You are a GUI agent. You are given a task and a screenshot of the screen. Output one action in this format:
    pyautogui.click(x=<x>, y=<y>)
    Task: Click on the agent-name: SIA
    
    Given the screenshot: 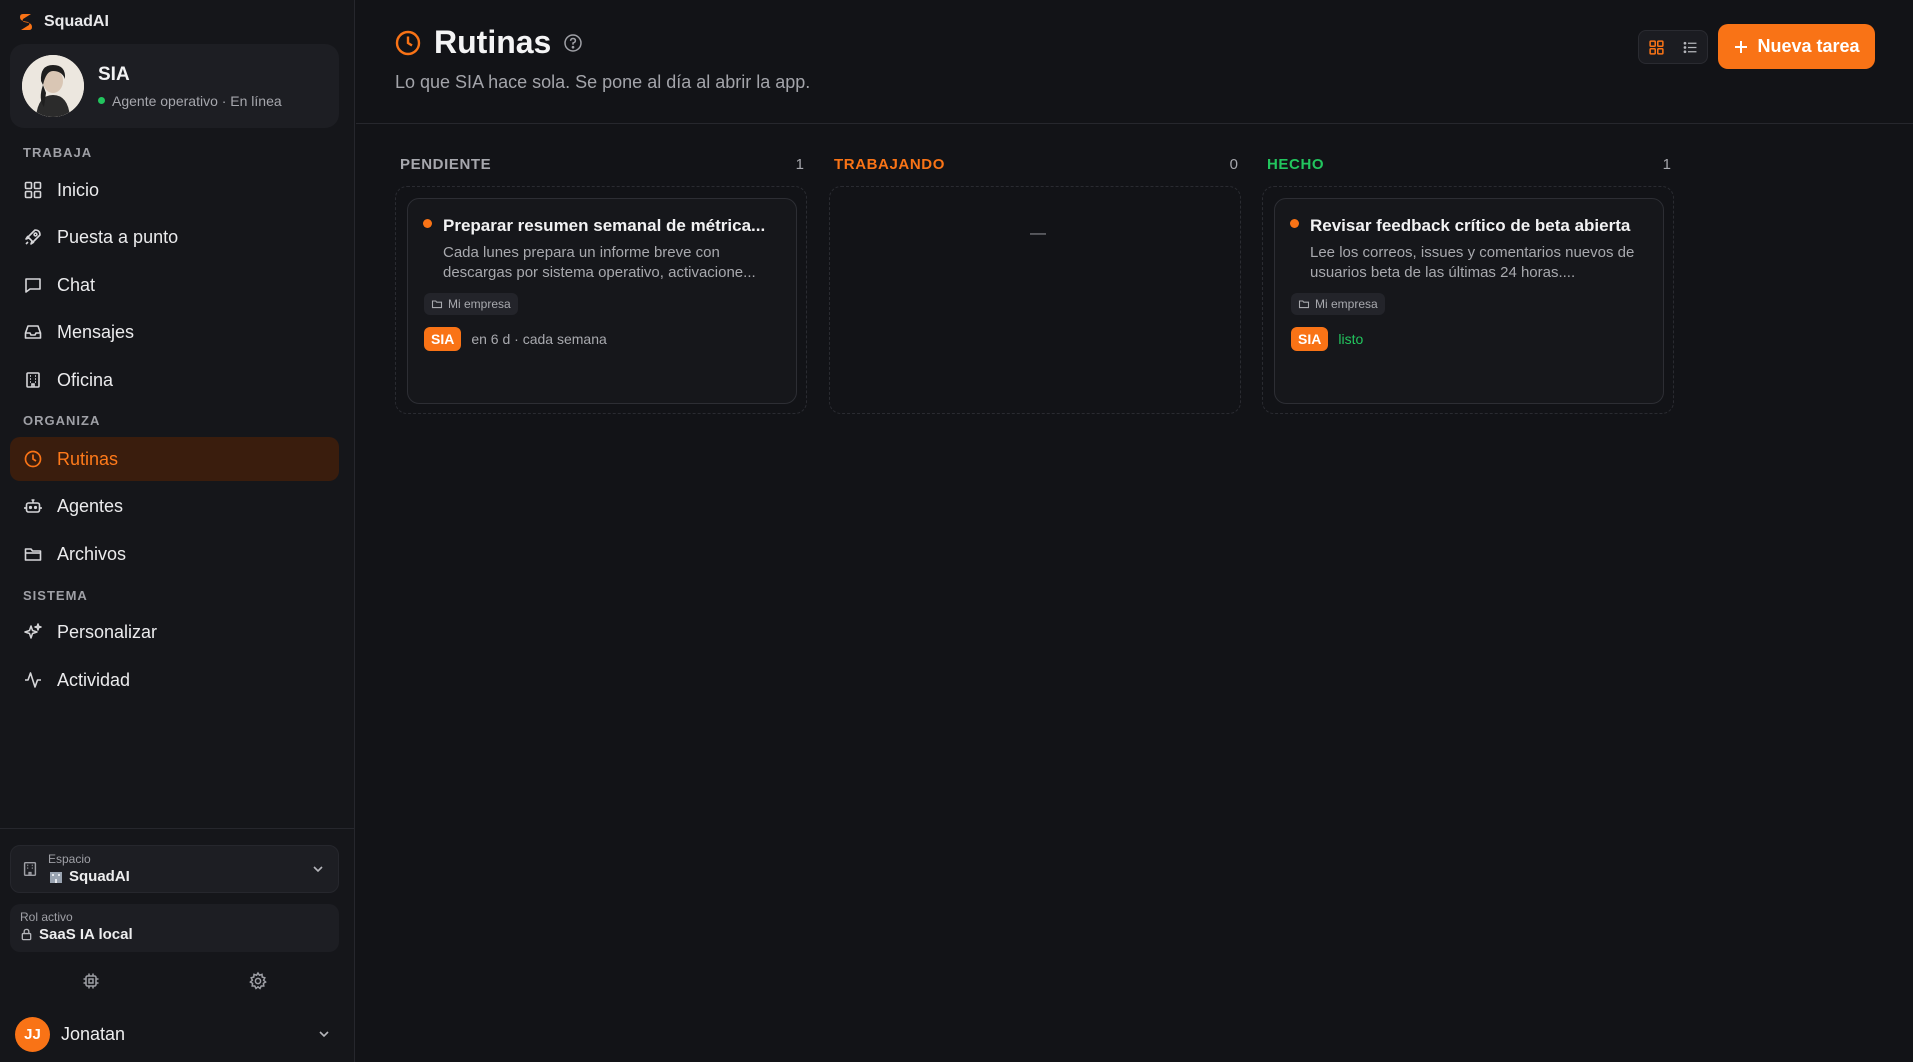 What is the action you would take?
    pyautogui.click(x=114, y=74)
    